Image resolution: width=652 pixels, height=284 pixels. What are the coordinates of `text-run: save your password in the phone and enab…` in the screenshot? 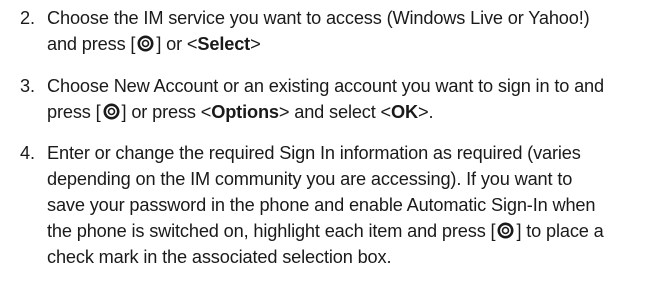 It's located at (321, 205).